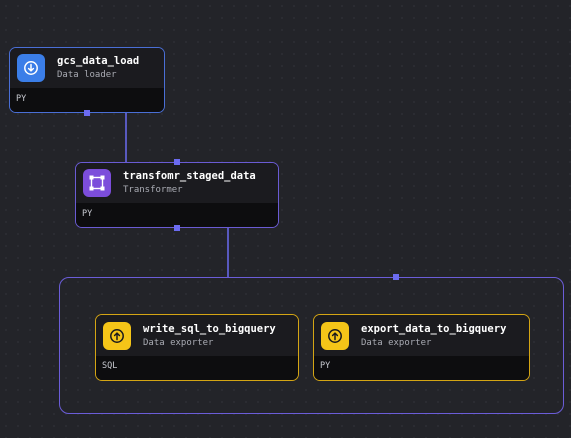 Image resolution: width=571 pixels, height=438 pixels. What do you see at coordinates (87, 113) in the screenshot?
I see `output-port-gcs-data-load` at bounding box center [87, 113].